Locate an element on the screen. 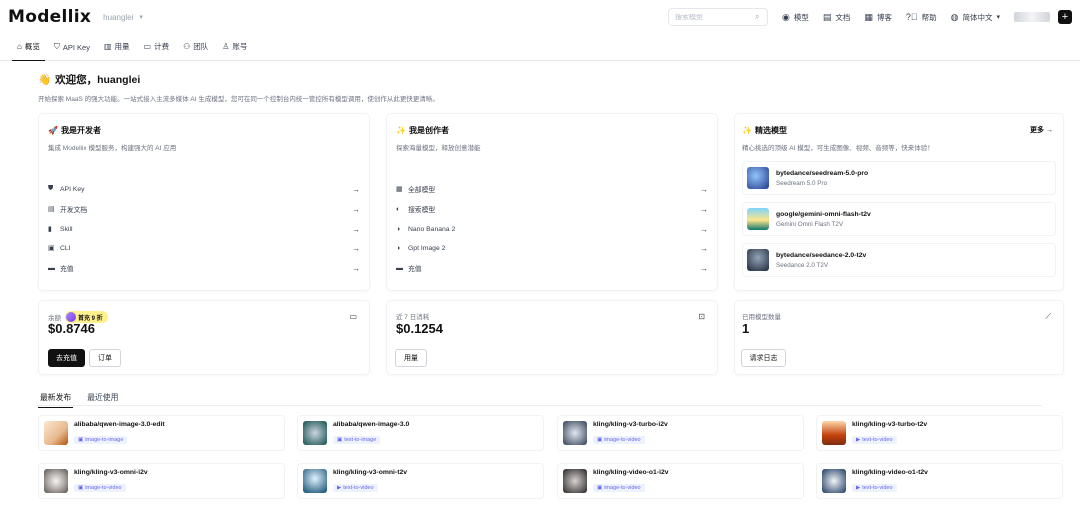 The height and width of the screenshot is (511, 1080). model-card: kling/kling-v3-omni-t2v ▶ text-to-video is located at coordinates (420, 481).